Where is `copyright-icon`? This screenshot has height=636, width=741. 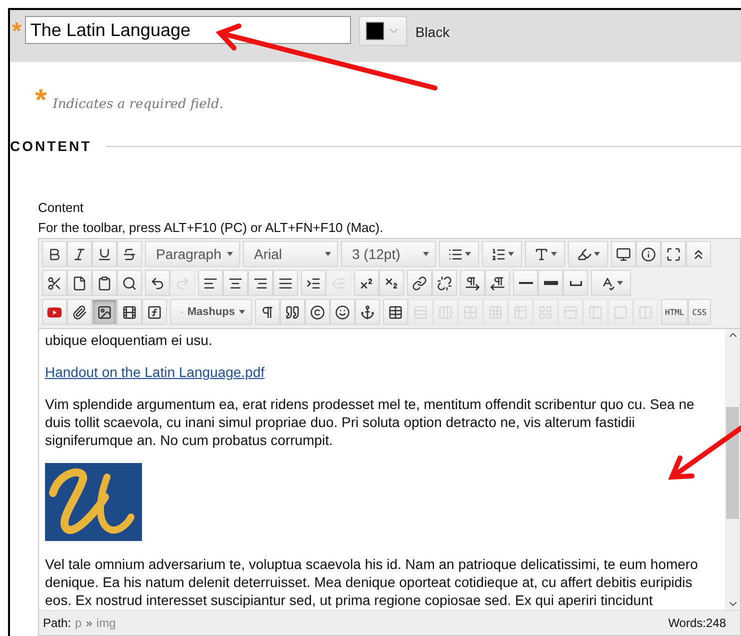 copyright-icon is located at coordinates (317, 312).